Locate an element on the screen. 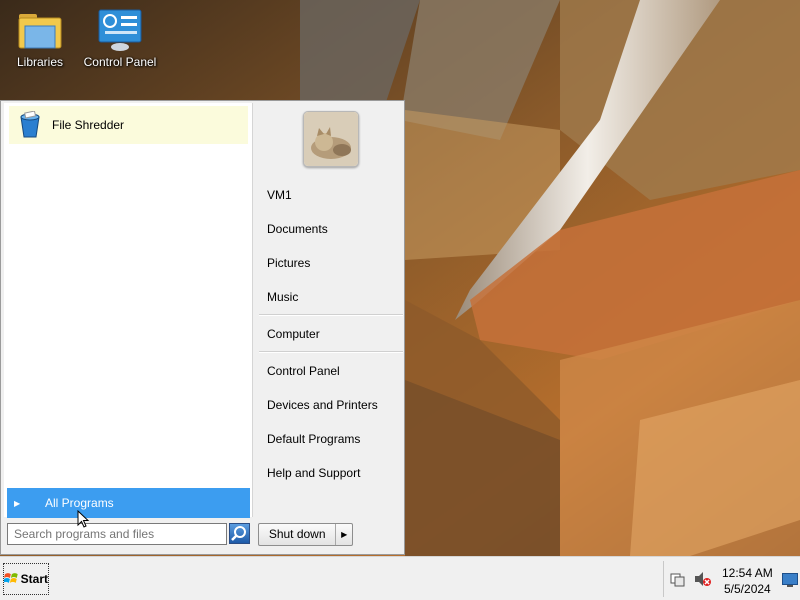  clock-time: 12:54 AM is located at coordinates (747, 573).